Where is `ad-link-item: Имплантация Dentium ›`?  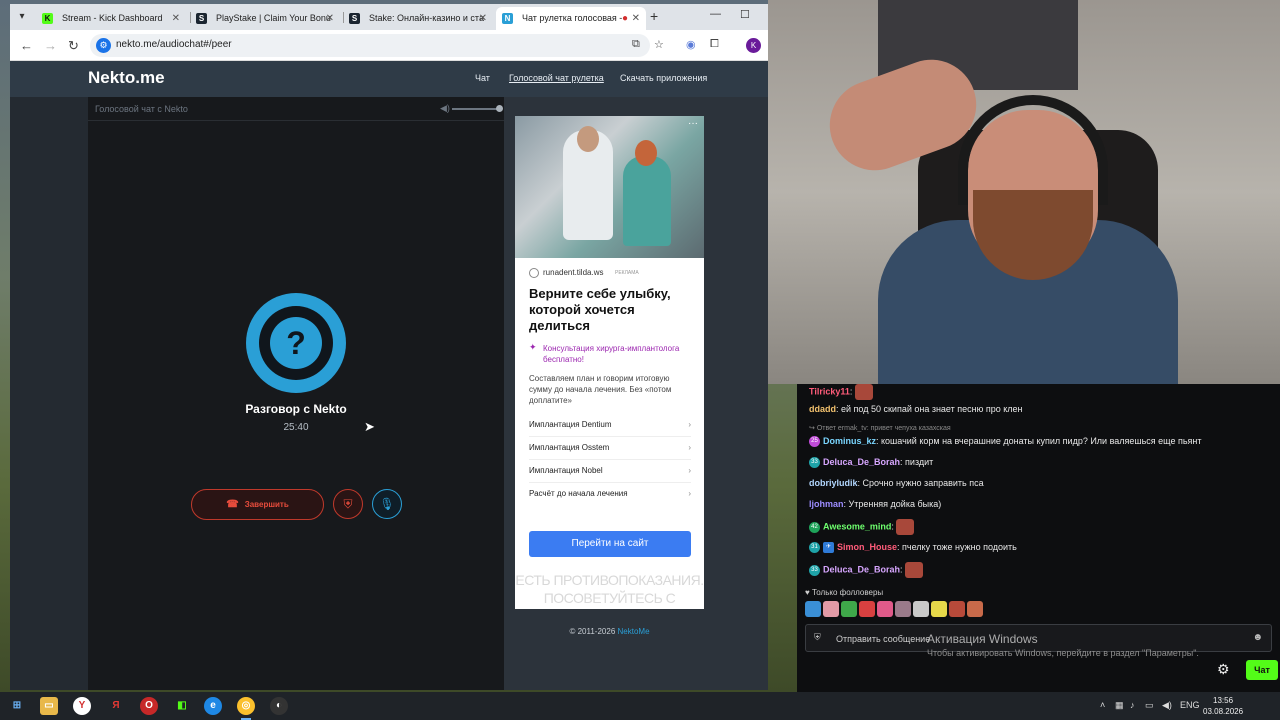
ad-link-item: Имплантация Dentium › is located at coordinates (610, 425).